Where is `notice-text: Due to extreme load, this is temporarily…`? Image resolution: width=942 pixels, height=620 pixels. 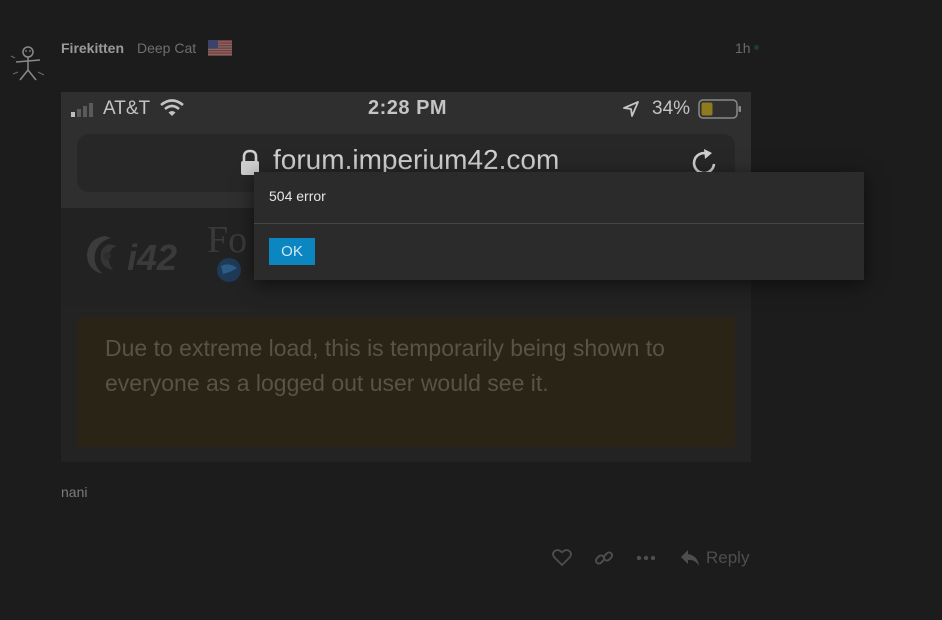
notice-text: Due to extreme load, this is temporarily… is located at coordinates (385, 365).